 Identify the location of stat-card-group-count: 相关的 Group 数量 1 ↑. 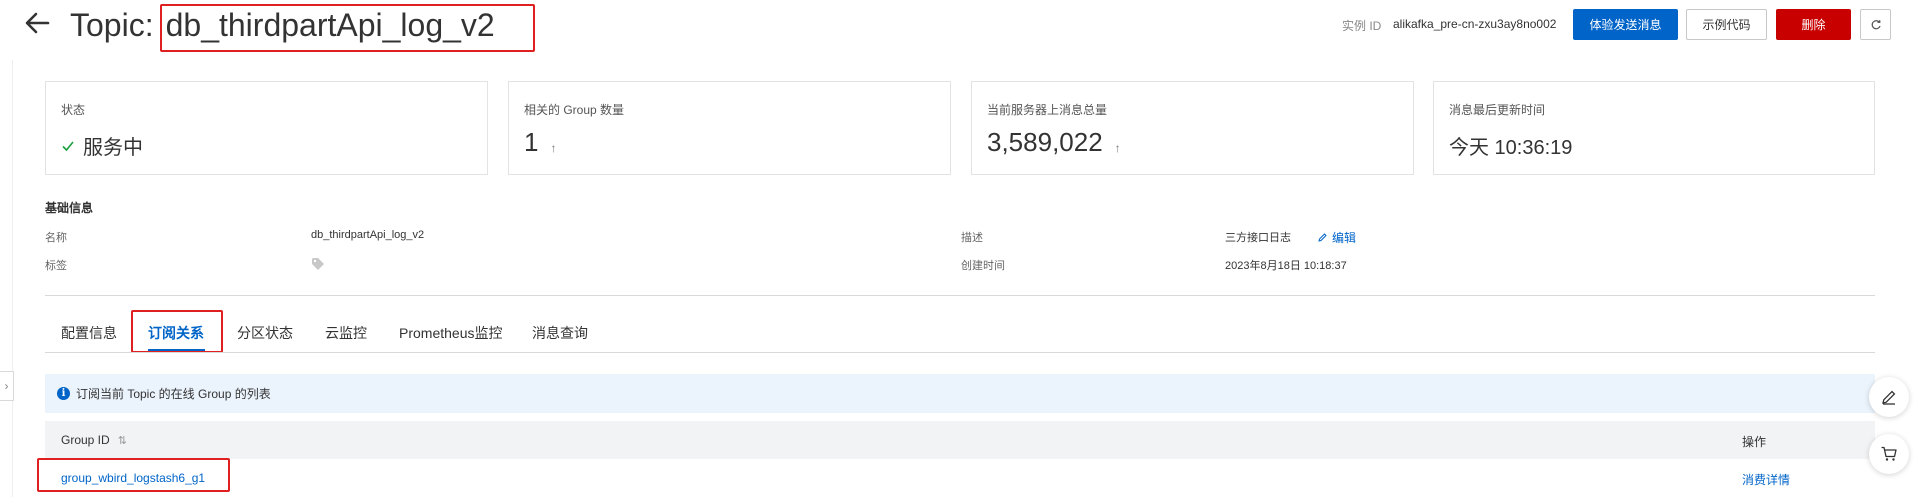
(729, 128).